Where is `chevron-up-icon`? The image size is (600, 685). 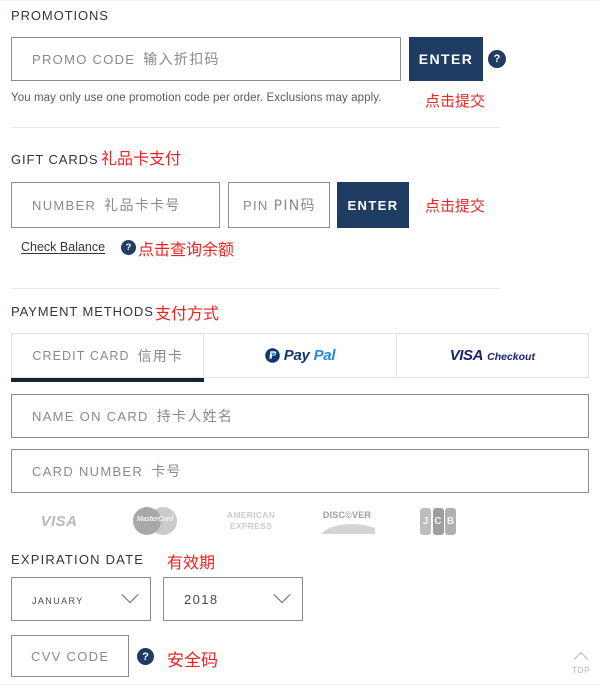 chevron-up-icon is located at coordinates (581, 658).